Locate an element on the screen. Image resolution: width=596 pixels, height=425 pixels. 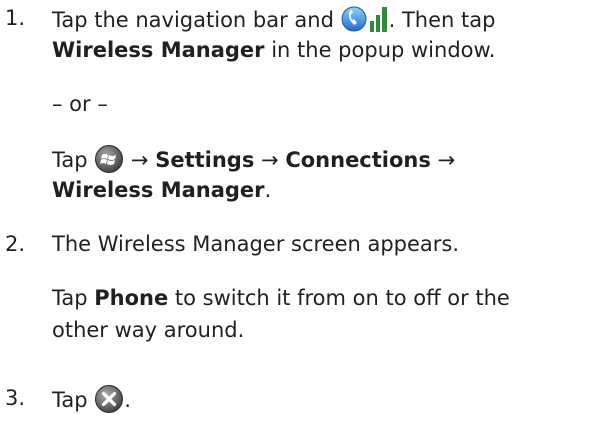
or-separator: – or – is located at coordinates (80, 104).